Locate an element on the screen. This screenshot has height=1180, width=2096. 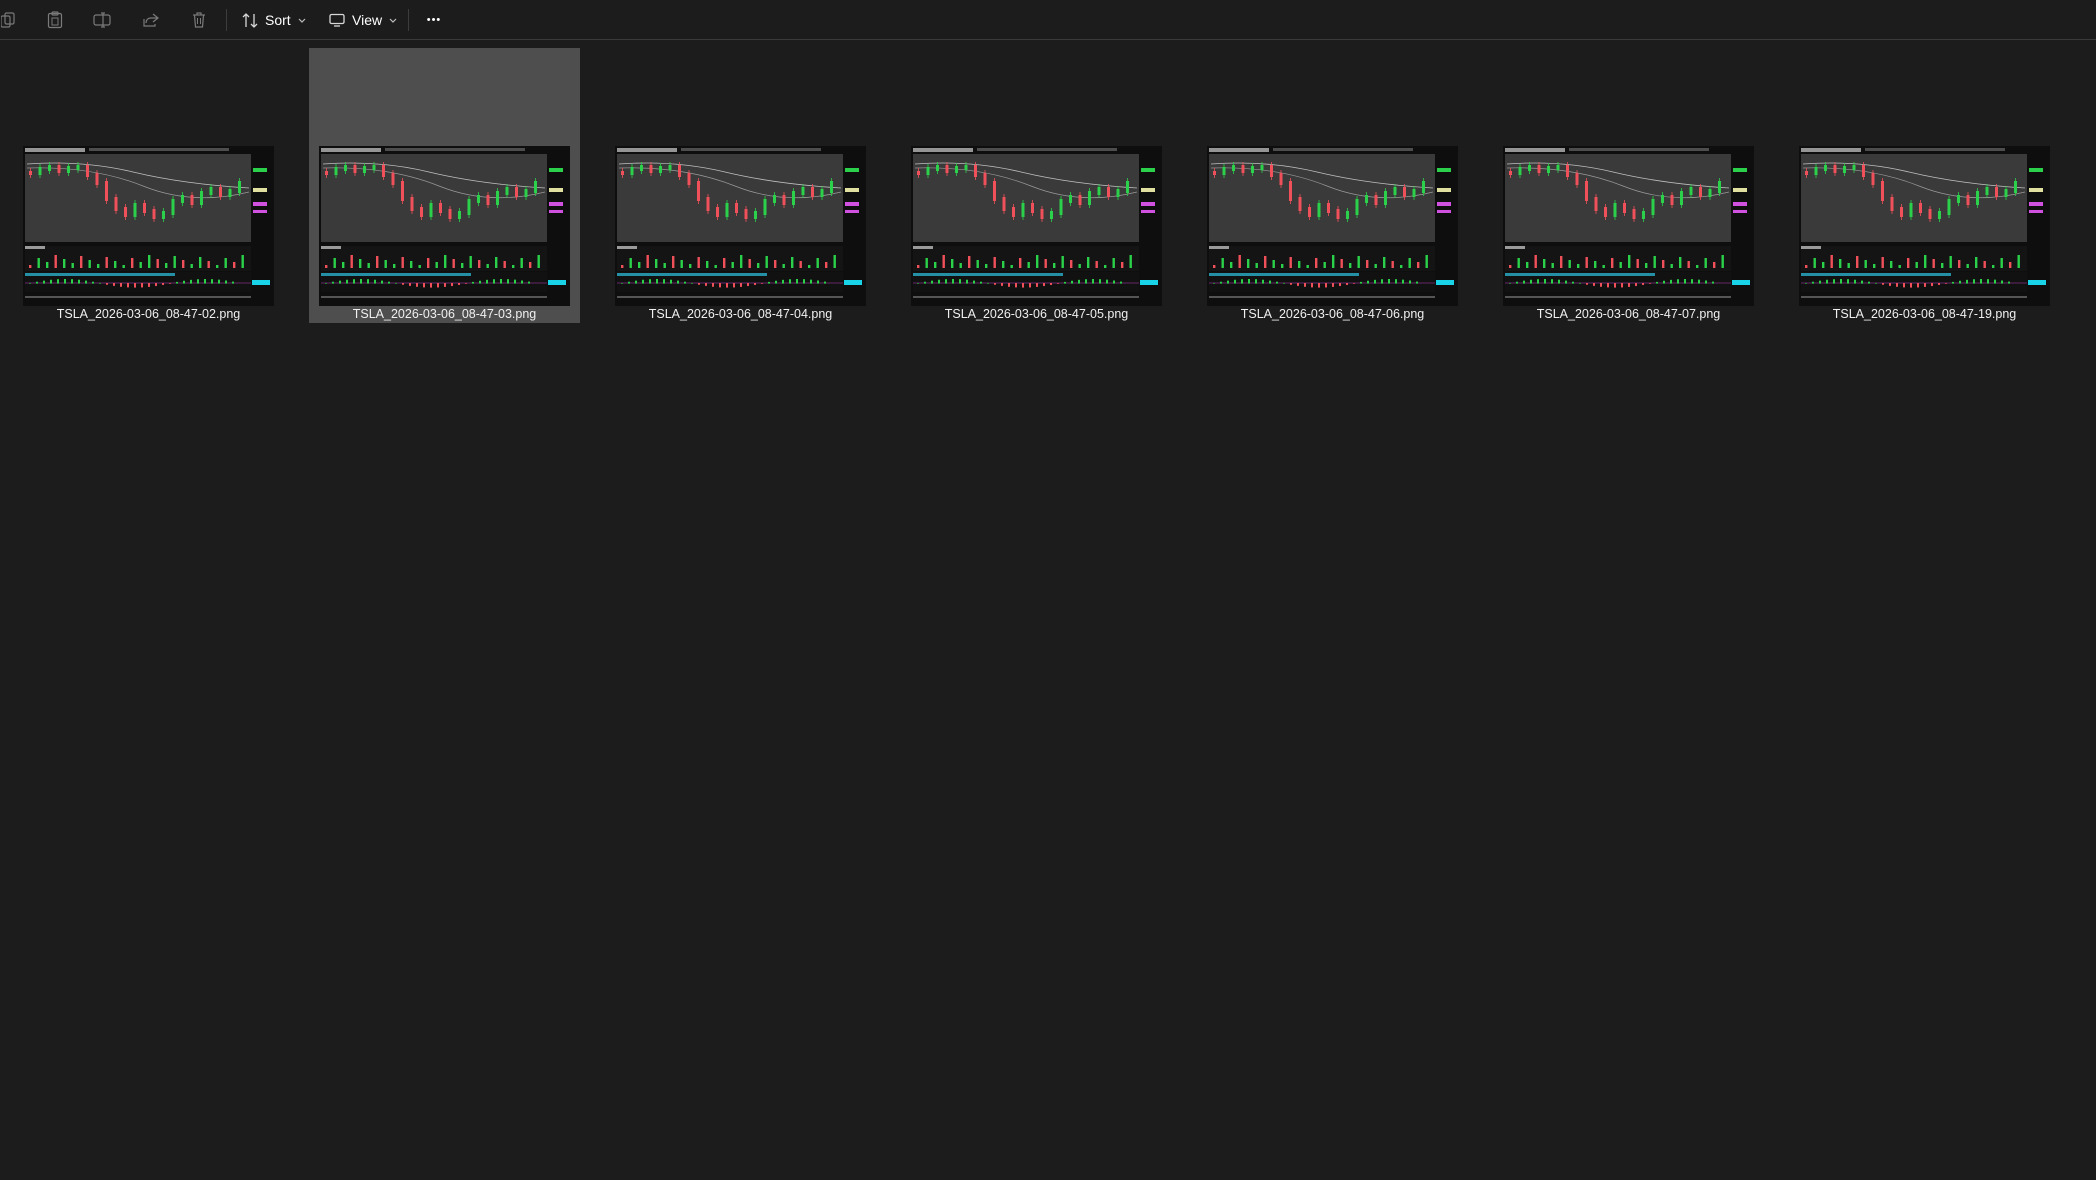
file-name: TSLA_2026-03-06_08-47-05.png is located at coordinates (1036, 314).